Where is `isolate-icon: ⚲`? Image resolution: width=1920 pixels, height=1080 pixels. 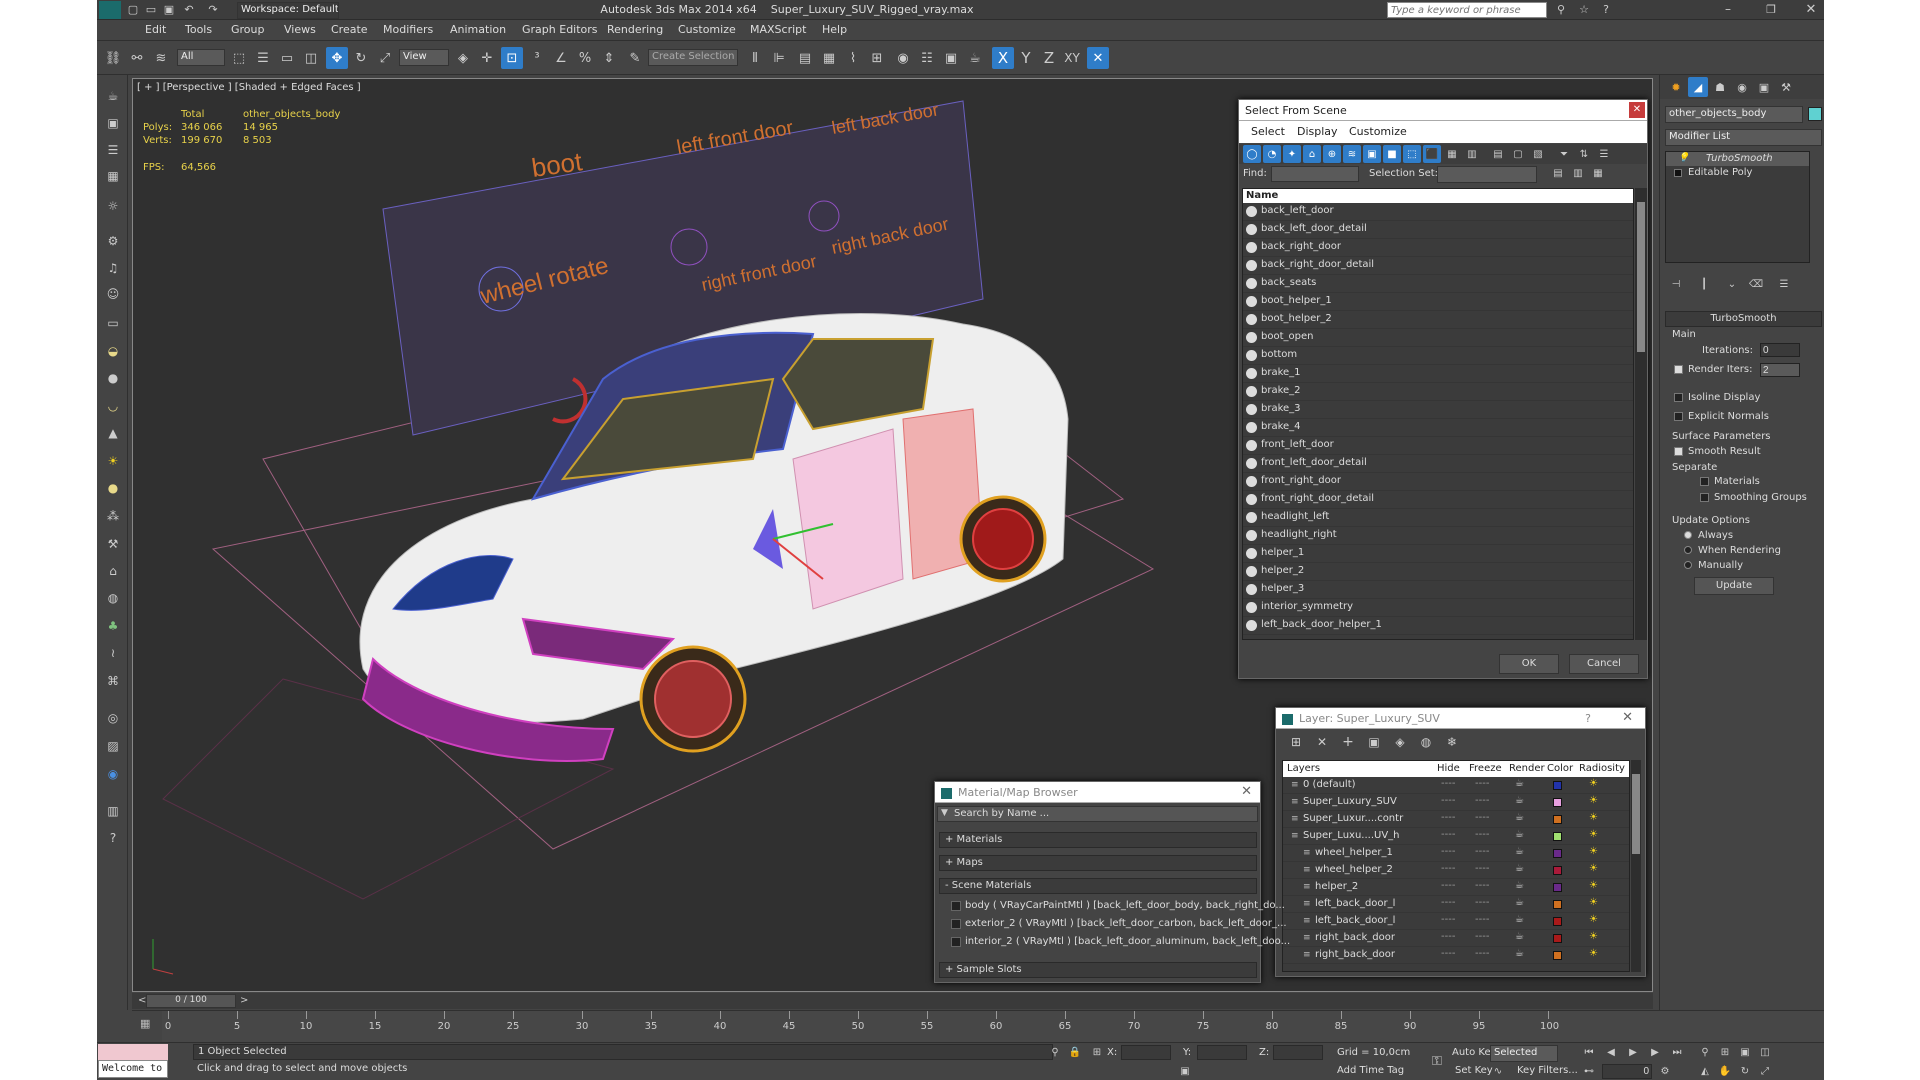
isolate-icon: ⚲ is located at coordinates (1055, 1052).